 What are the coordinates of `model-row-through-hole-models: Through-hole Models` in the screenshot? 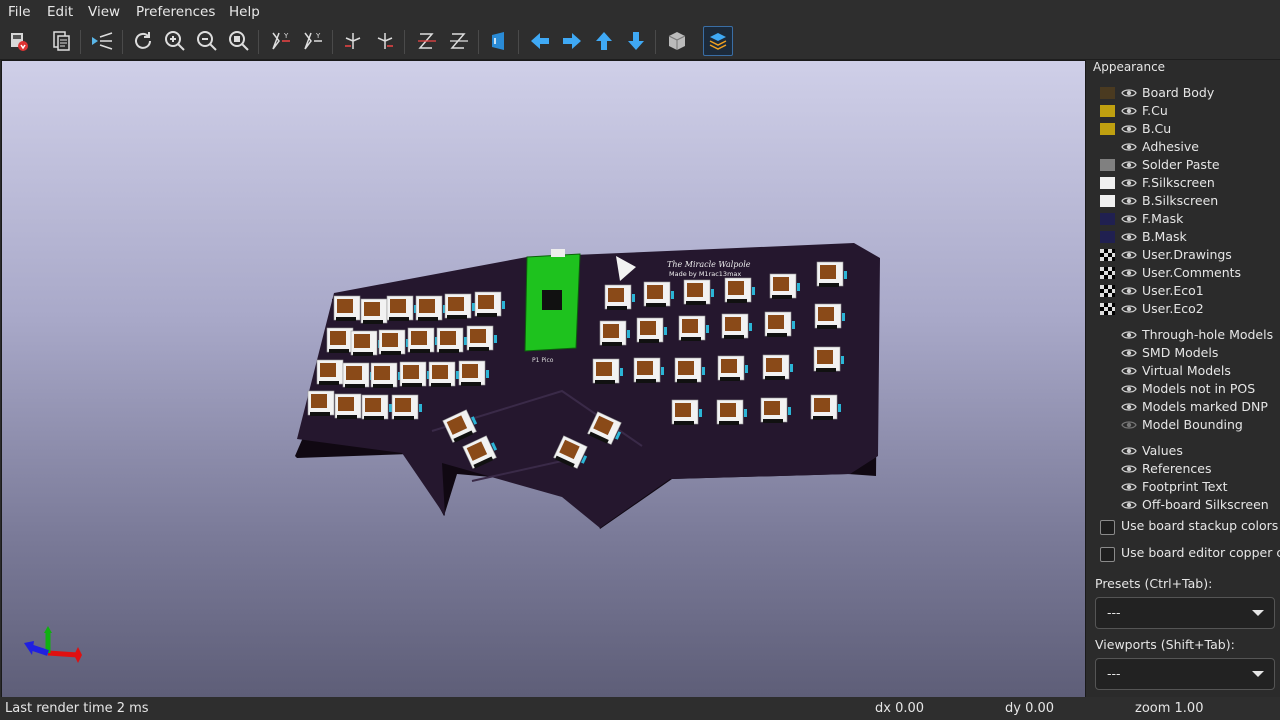 It's located at (1183, 335).